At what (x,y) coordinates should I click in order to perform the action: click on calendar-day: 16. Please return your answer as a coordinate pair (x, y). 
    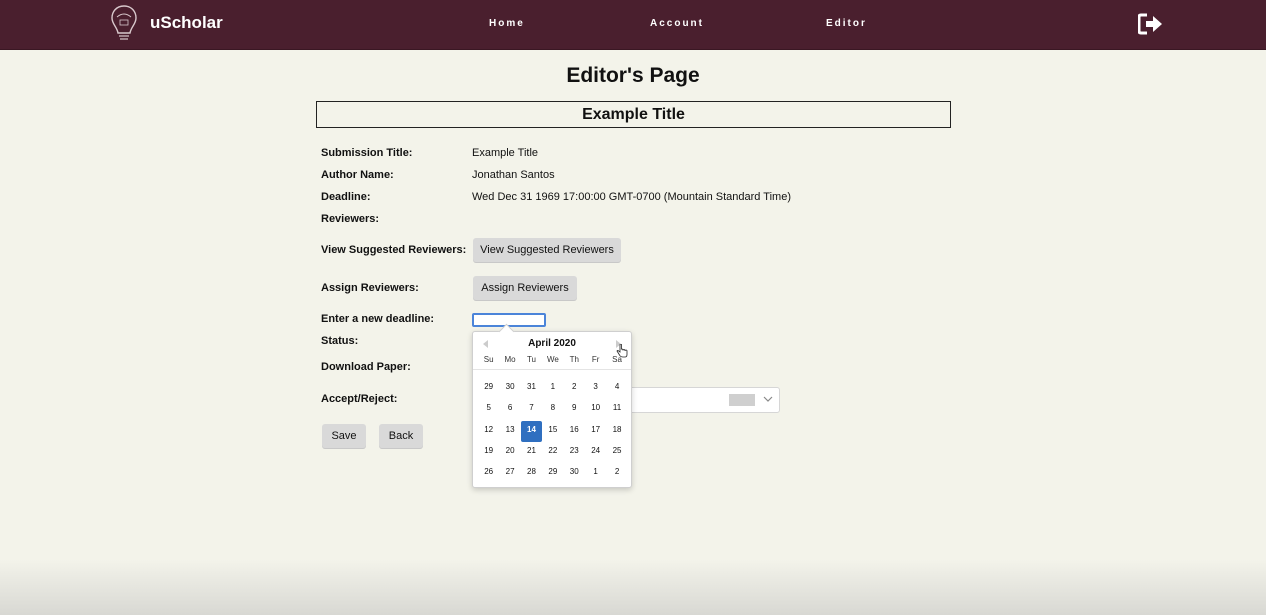
    Looking at the image, I should click on (574, 431).